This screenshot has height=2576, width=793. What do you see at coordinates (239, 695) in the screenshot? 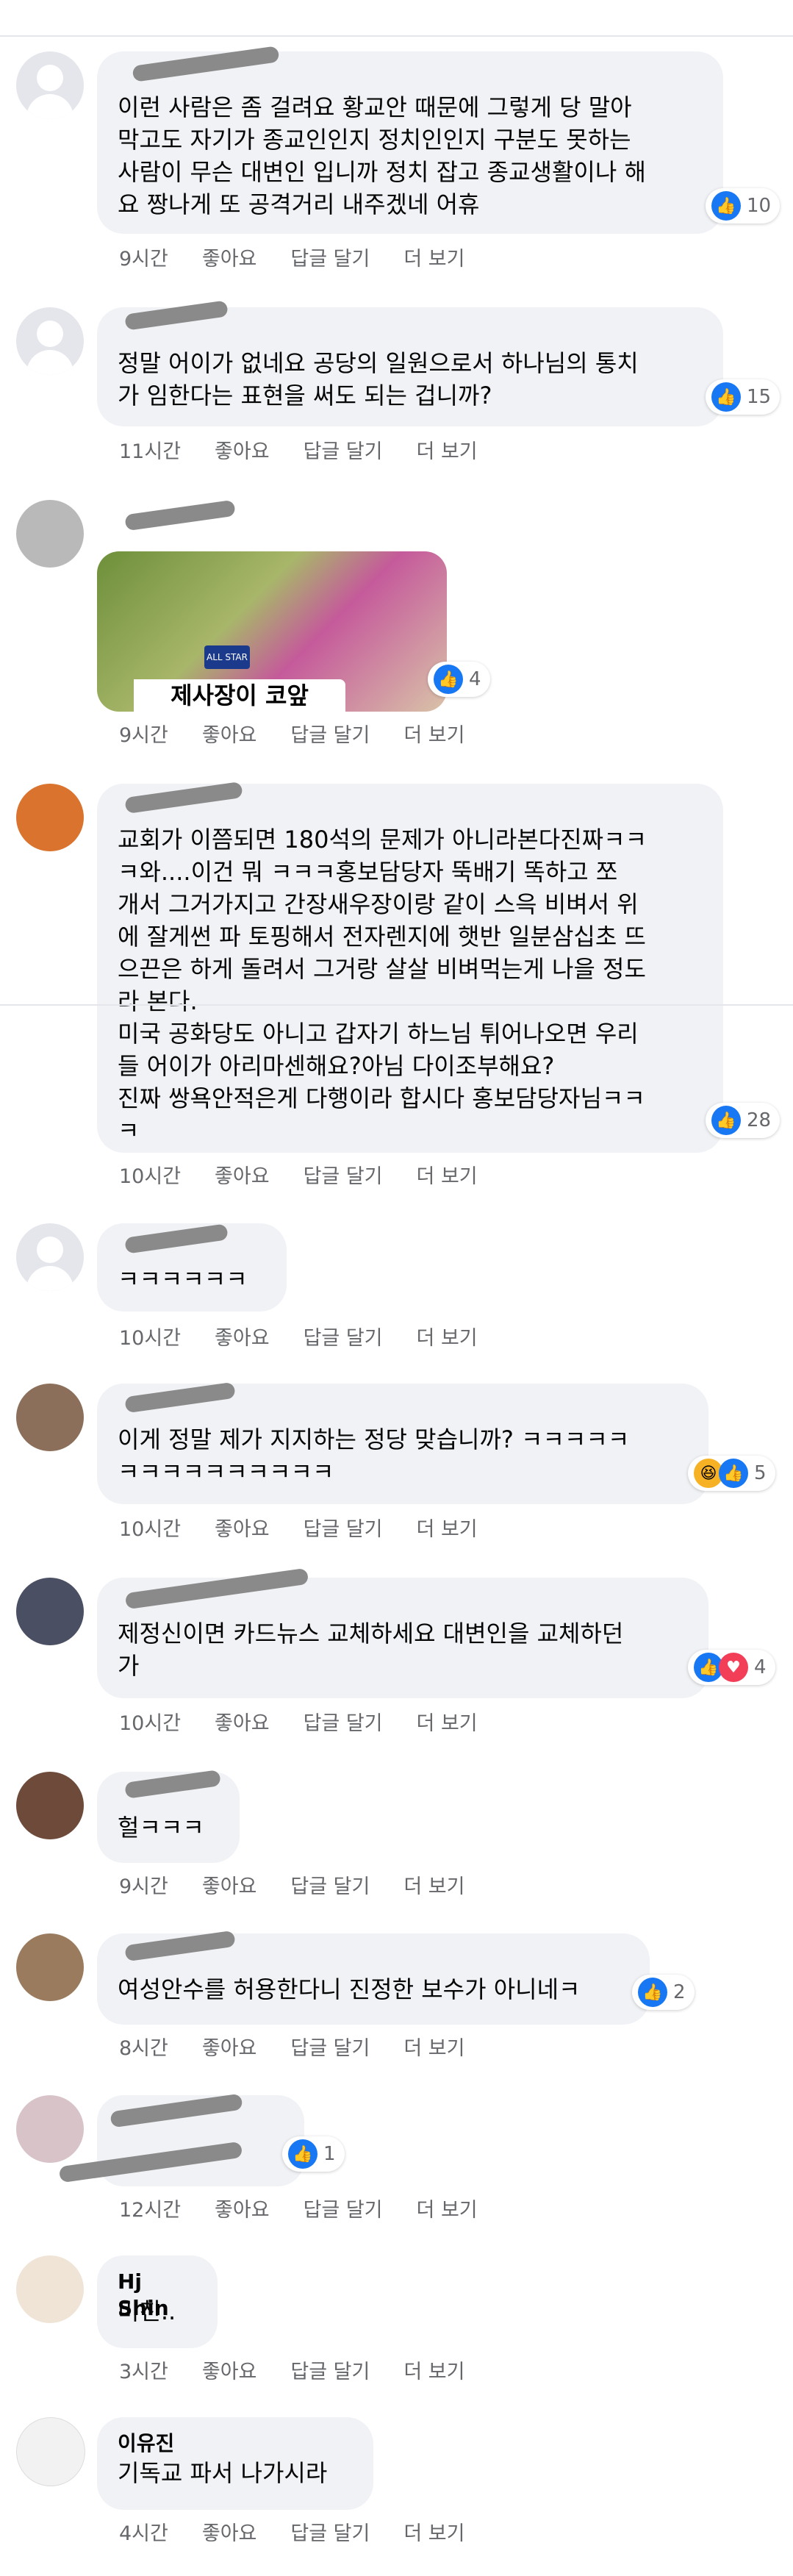
I see `image-caption: 제사장이 코앞` at bounding box center [239, 695].